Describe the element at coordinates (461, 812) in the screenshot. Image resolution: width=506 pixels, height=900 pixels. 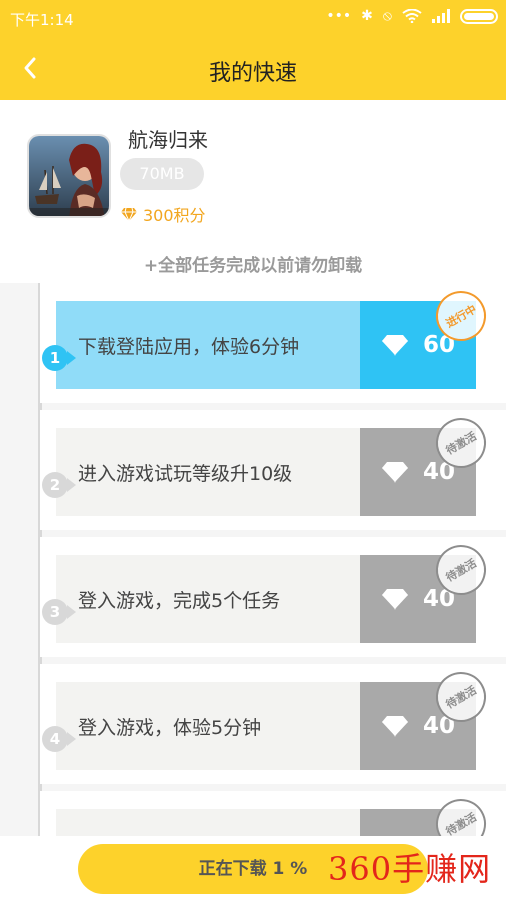
I see `task-status-stamp: 待激活` at that location.